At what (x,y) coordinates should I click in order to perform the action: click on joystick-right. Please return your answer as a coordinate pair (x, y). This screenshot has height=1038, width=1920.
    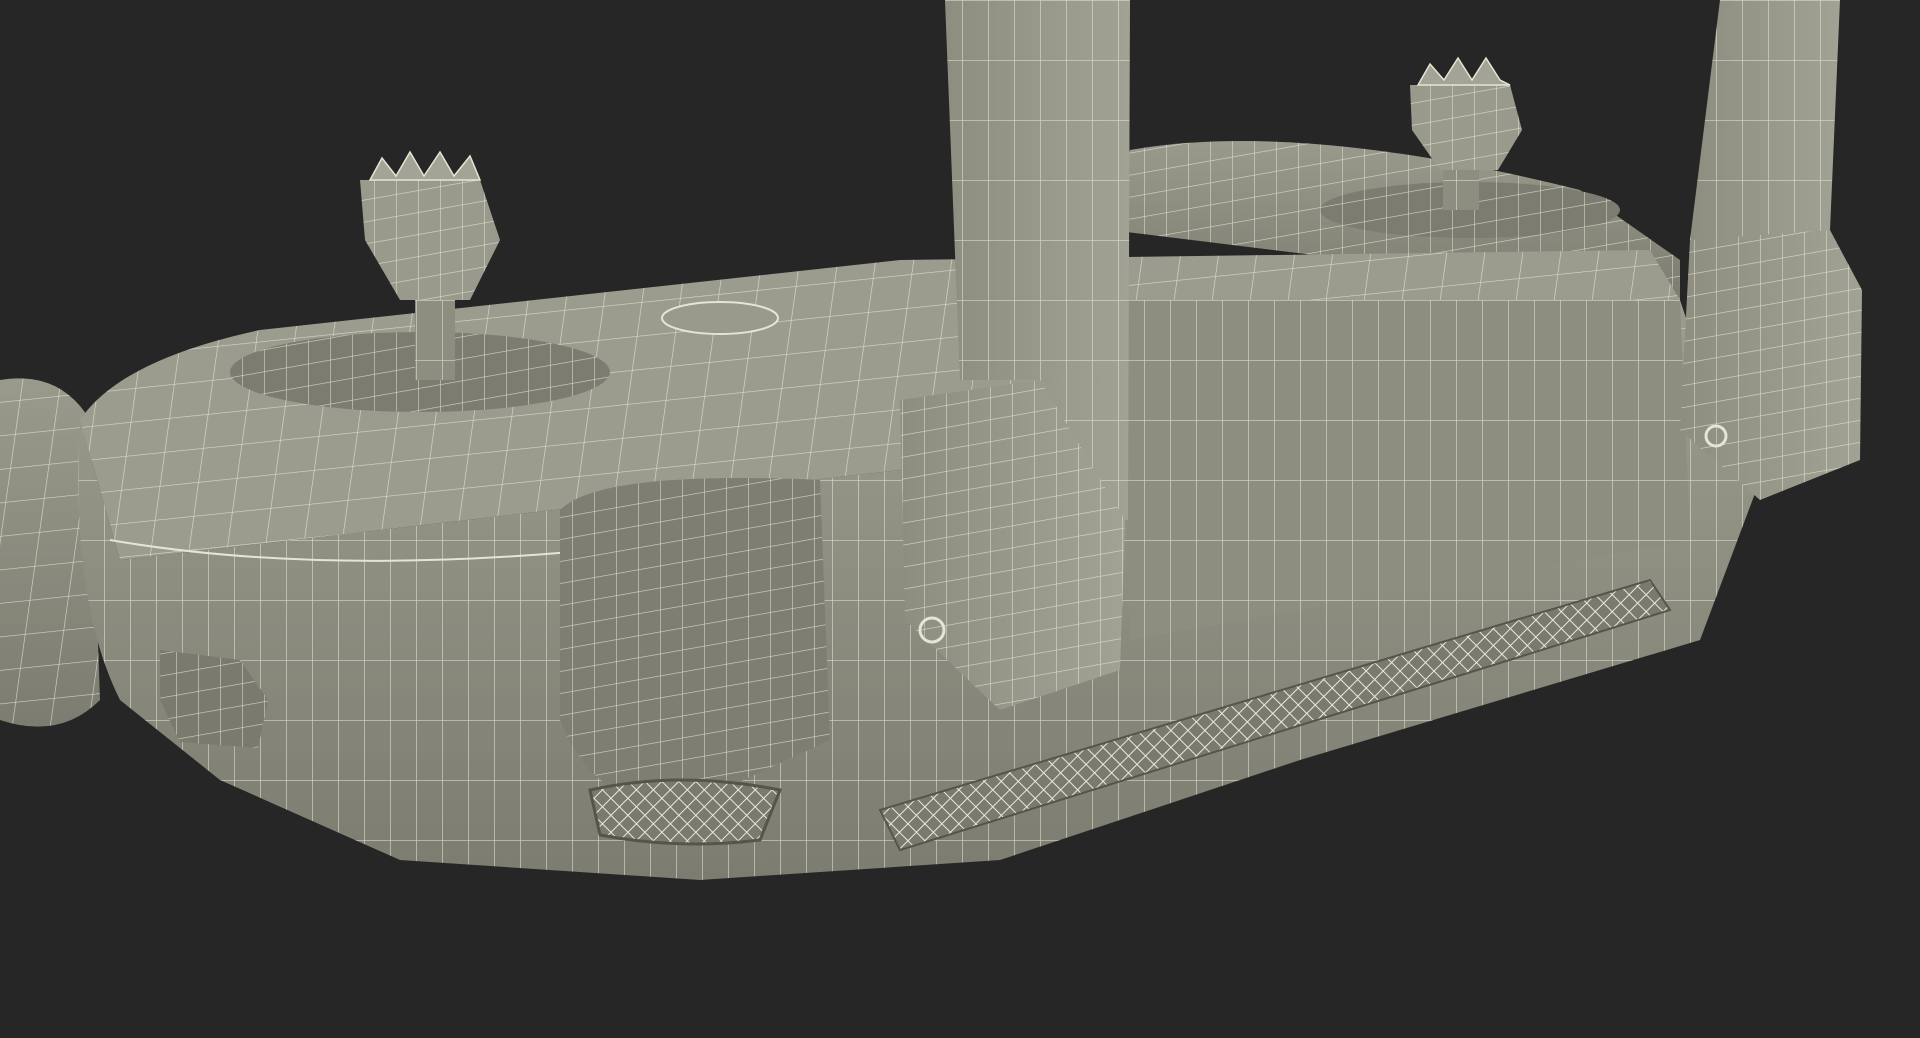
    Looking at the image, I should click on (1470, 147).